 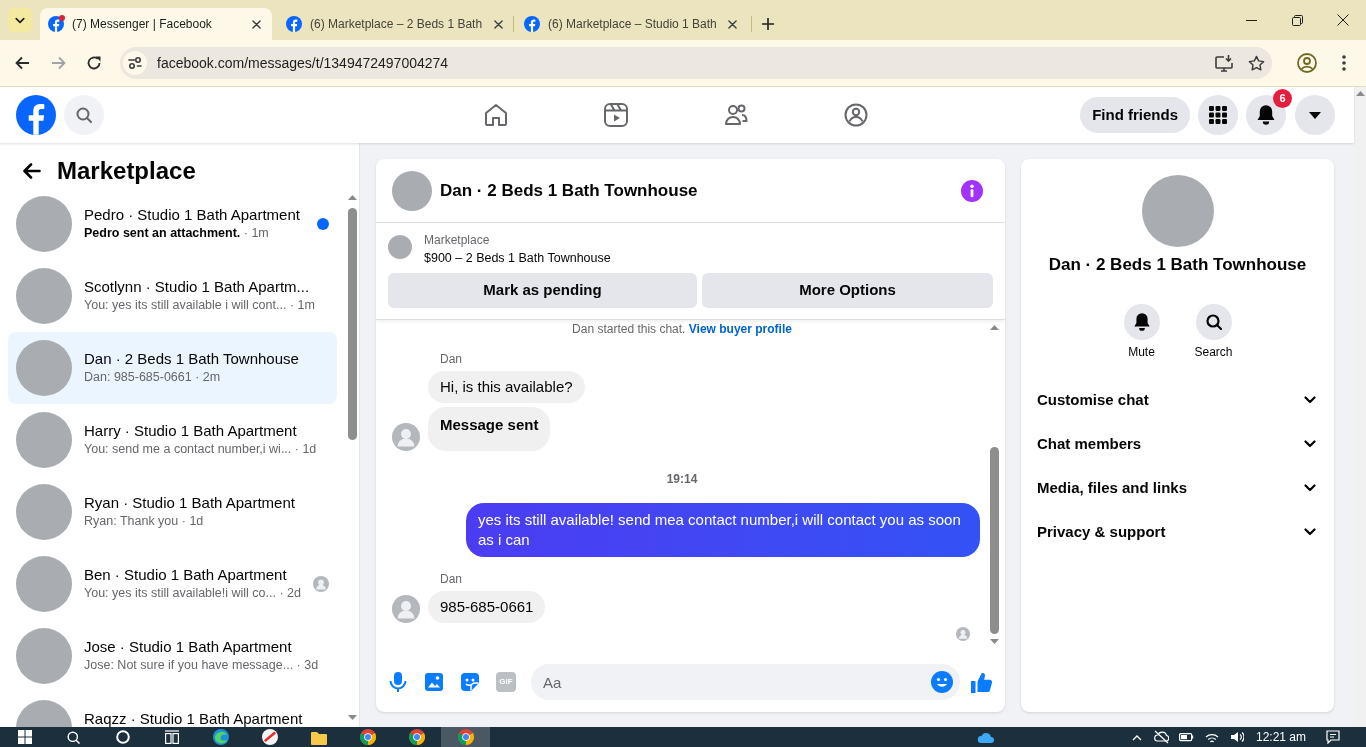 What do you see at coordinates (94, 63) in the screenshot?
I see `reload-icon` at bounding box center [94, 63].